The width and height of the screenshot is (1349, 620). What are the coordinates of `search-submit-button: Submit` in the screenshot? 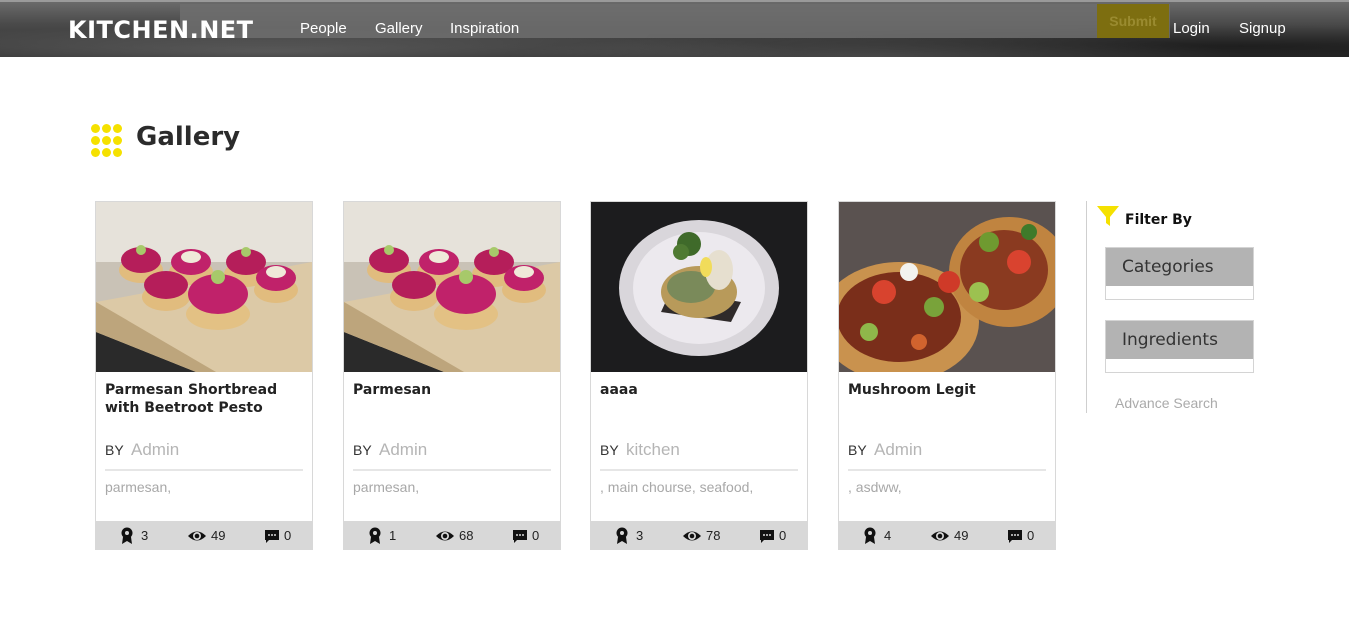 It's located at (1133, 21).